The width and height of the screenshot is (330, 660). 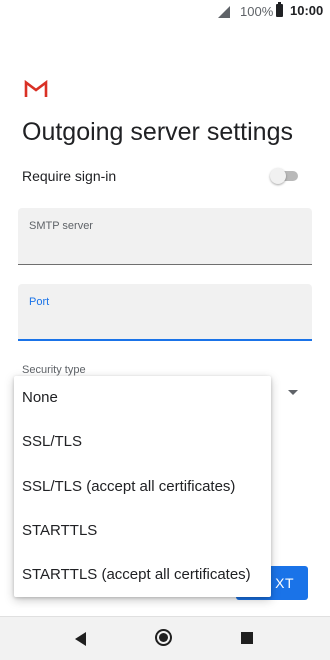 I want to click on home-icon, so click(x=163, y=637).